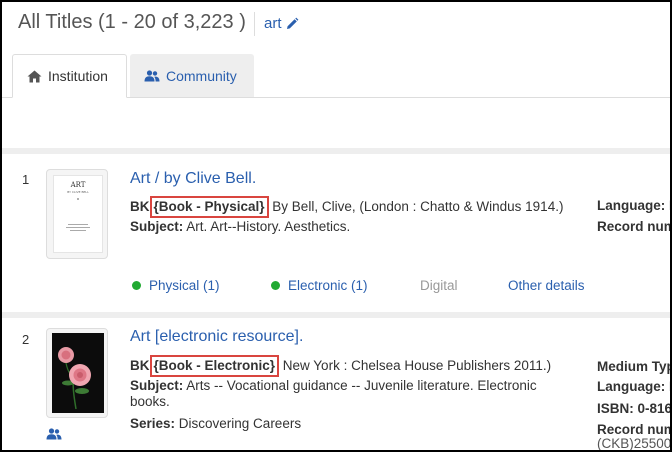 The image size is (672, 452). I want to click on electronic-link: Electronic (1), so click(328, 285).